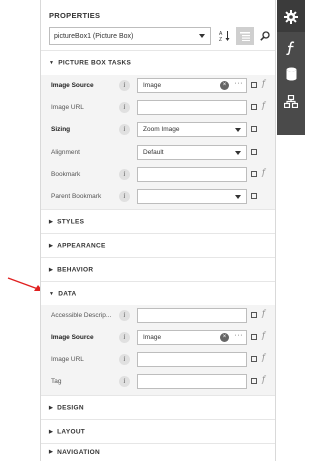  I want to click on database-icon, so click(291, 74).